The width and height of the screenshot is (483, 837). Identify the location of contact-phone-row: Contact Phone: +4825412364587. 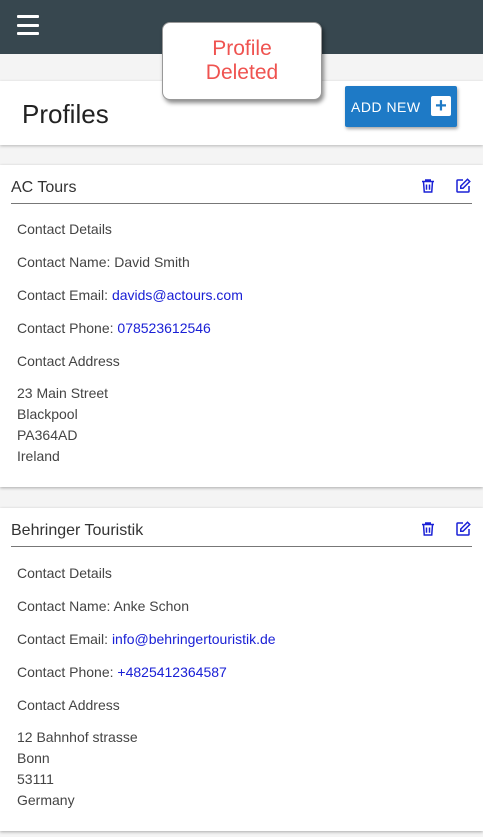
(122, 672).